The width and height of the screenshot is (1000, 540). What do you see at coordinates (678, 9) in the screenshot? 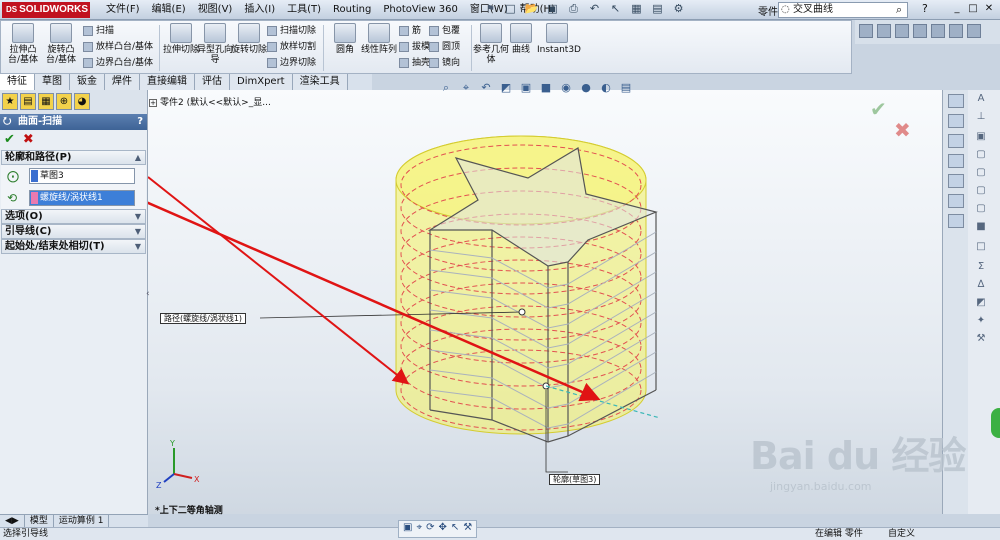
I see `options-gear-icon: ⚙` at bounding box center [678, 9].